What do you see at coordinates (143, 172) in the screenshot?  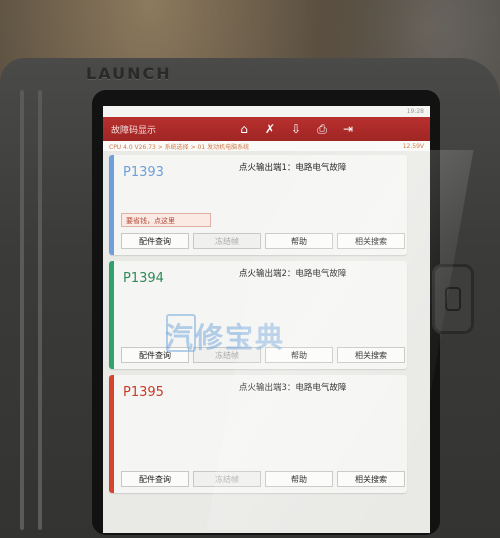 I see `dtc-code: P1393` at bounding box center [143, 172].